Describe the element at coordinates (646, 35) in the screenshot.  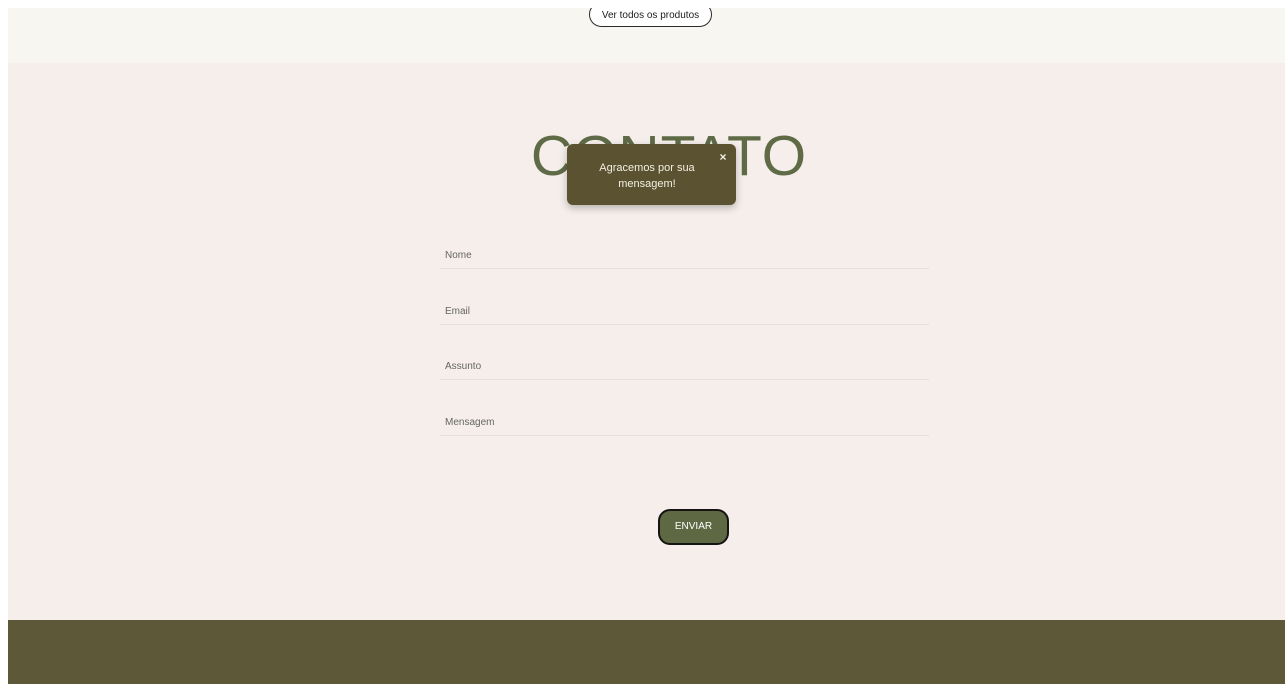
I see `products-section: Ver todos os produtos` at that location.